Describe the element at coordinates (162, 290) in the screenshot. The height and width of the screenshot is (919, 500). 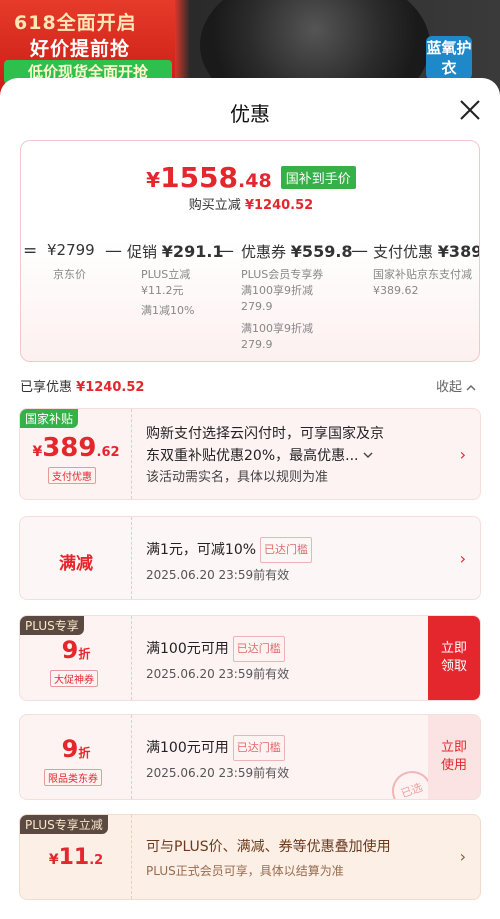
I see `promo-sub2: ¥11.2元` at that location.